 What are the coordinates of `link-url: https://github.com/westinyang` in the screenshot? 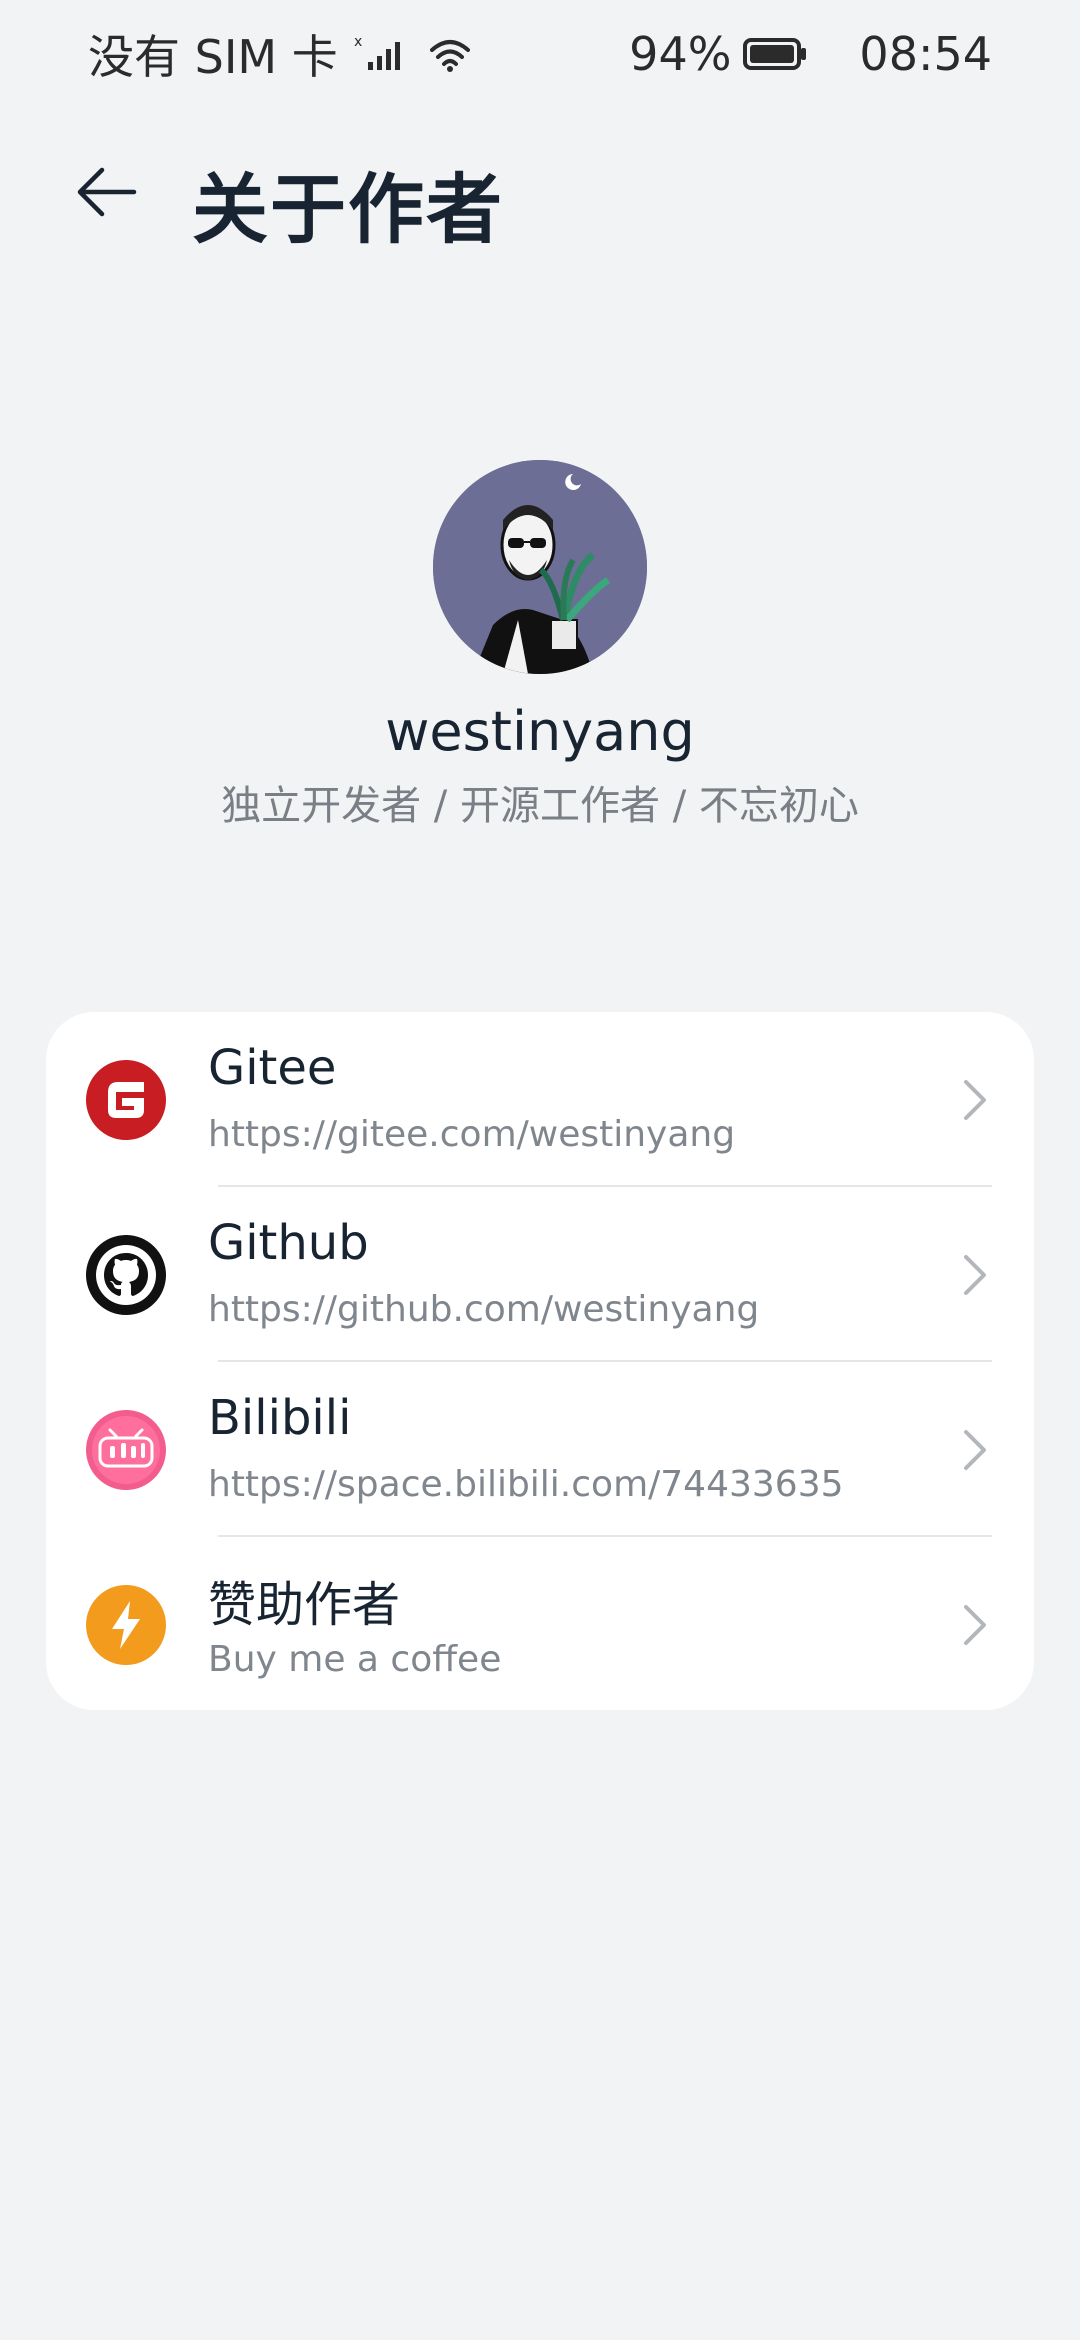 It's located at (484, 1309).